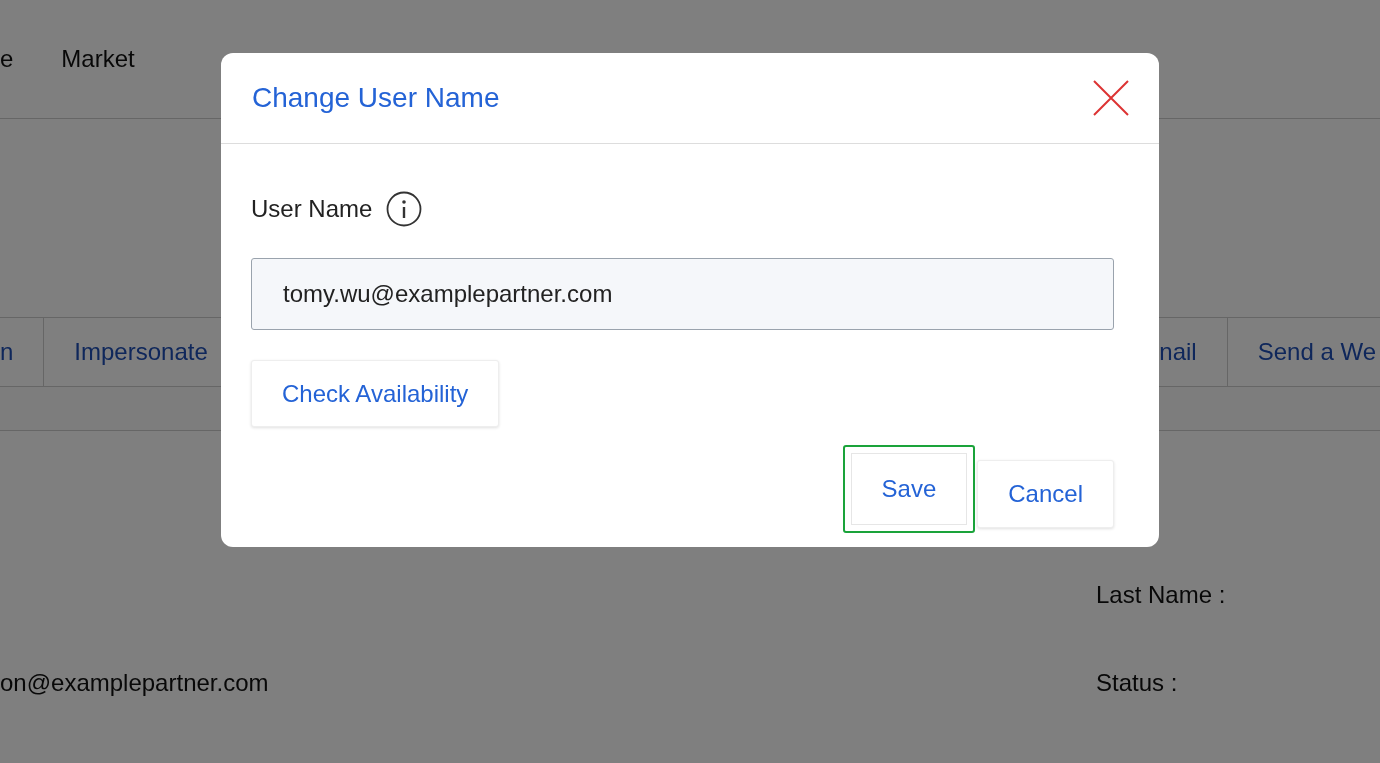 This screenshot has height=763, width=1380. I want to click on field-value: on@examplepartner.com, so click(135, 683).